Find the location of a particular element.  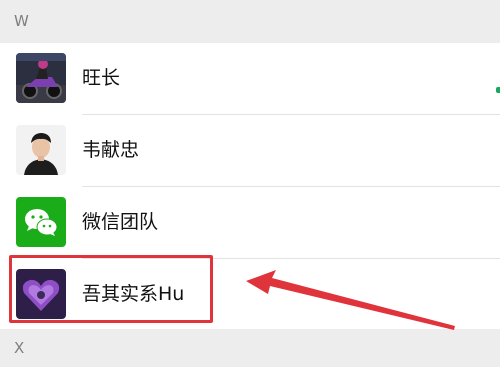

annotation-arrow-icon is located at coordinates (350, 300).